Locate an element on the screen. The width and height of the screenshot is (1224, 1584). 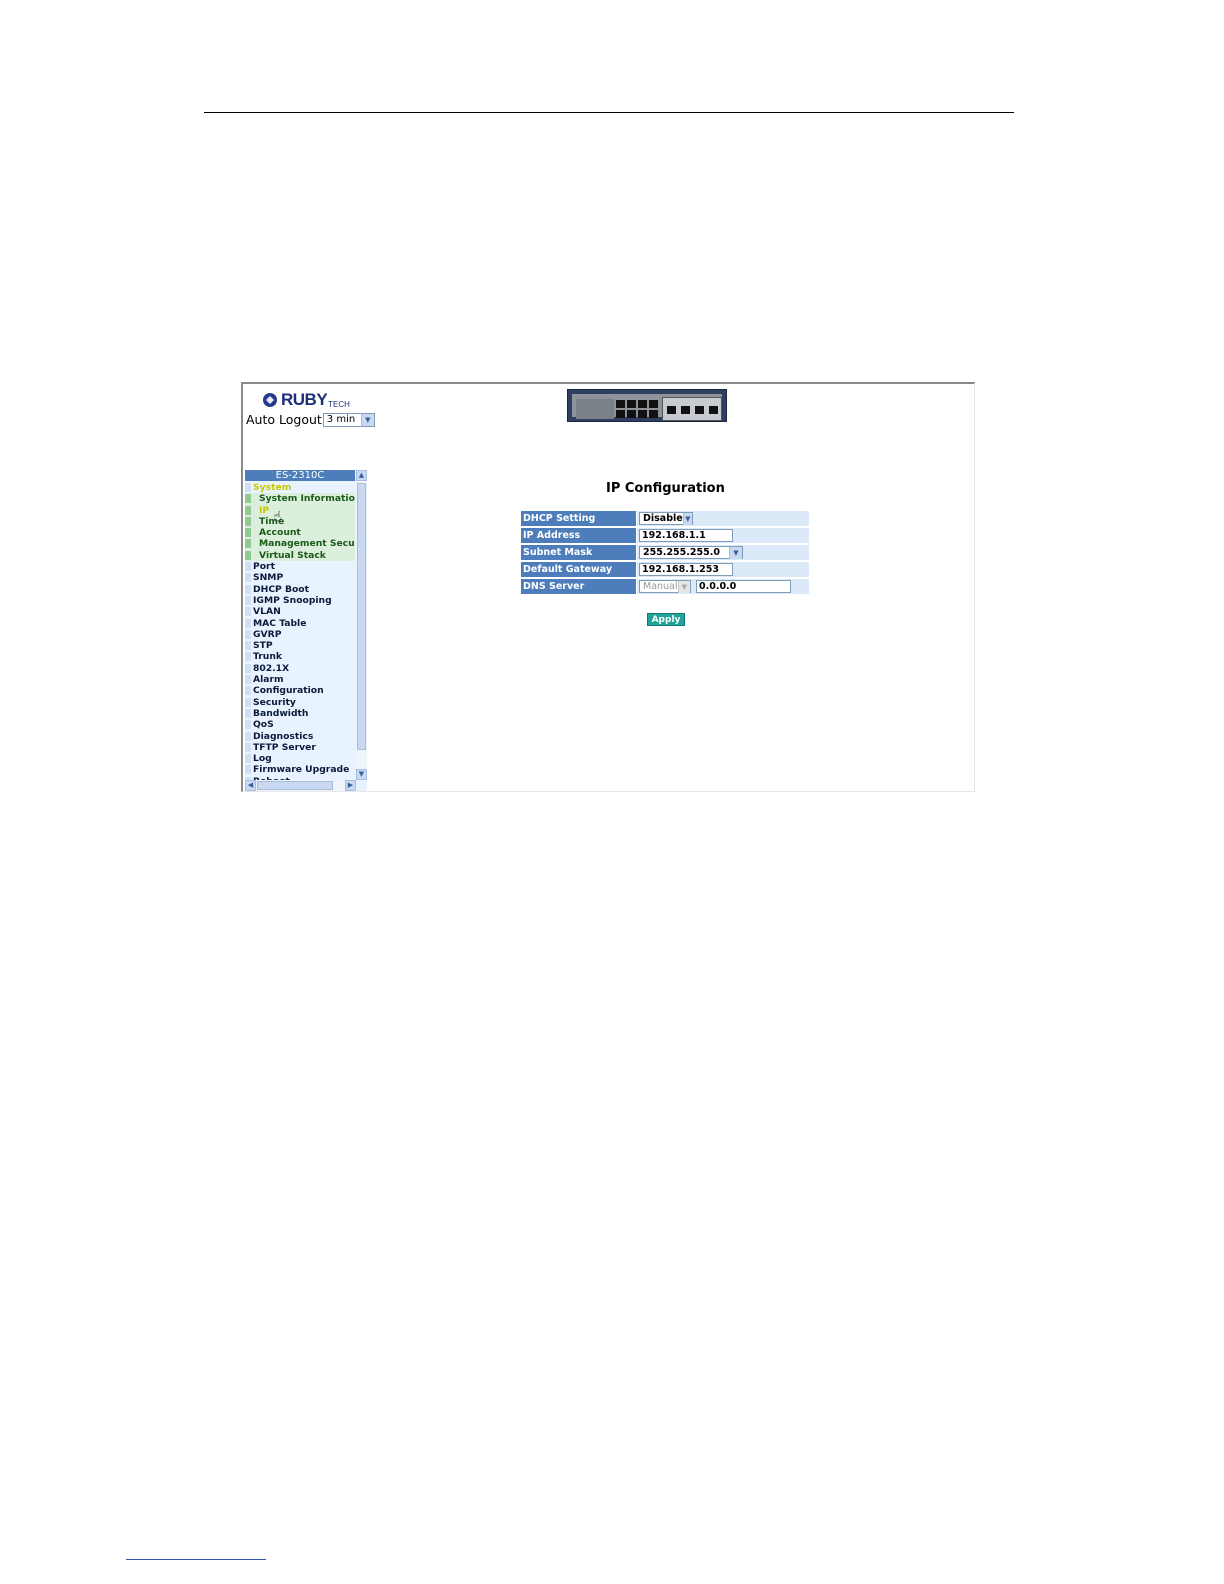
hand-pointer-icon: ☝ is located at coordinates (277, 517).